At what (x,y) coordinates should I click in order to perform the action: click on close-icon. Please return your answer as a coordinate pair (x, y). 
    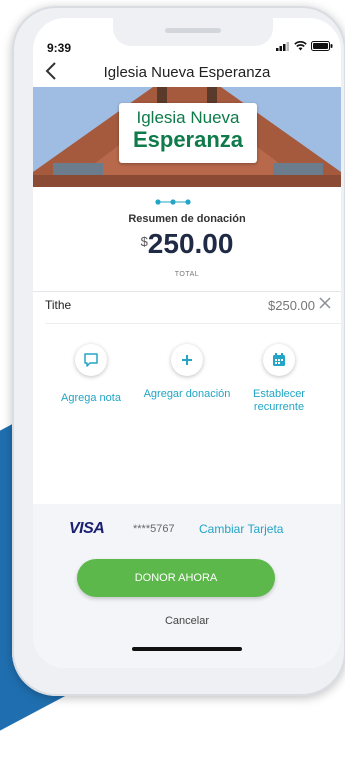
    Looking at the image, I should click on (325, 303).